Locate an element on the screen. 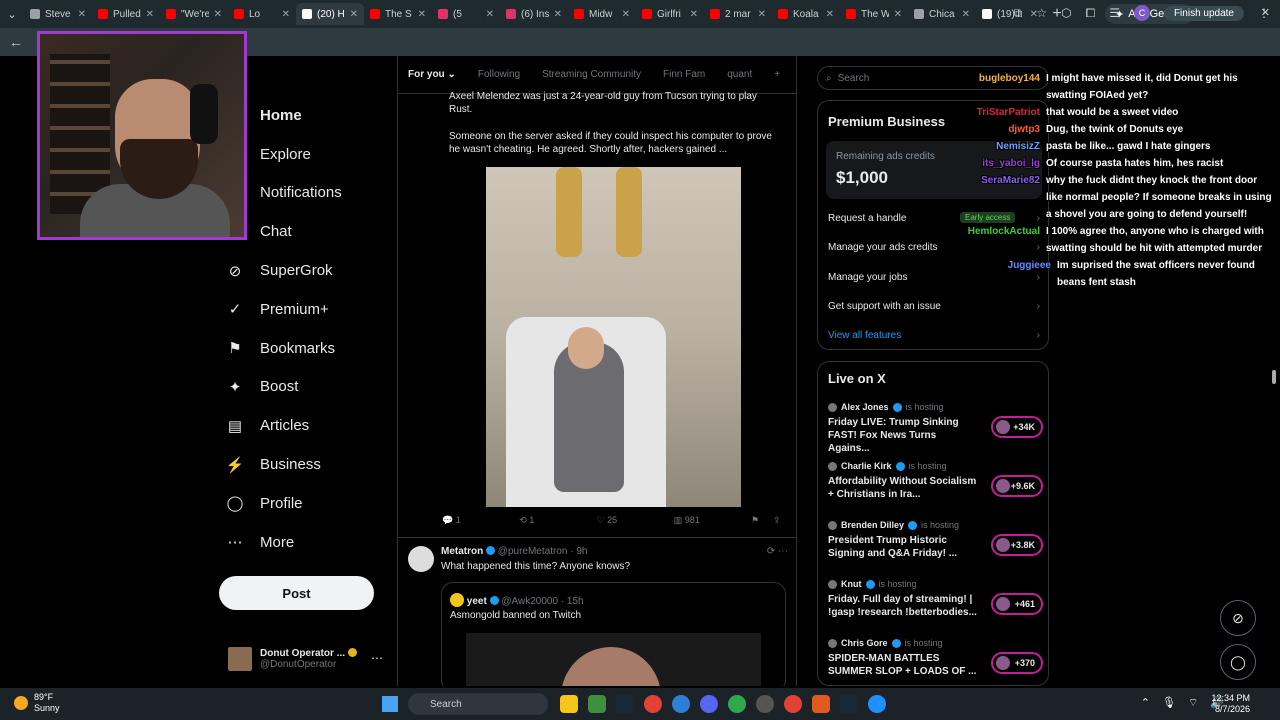 The height and width of the screenshot is (720, 1280). nav-item-boost: ✦ Boost is located at coordinates (305, 387).